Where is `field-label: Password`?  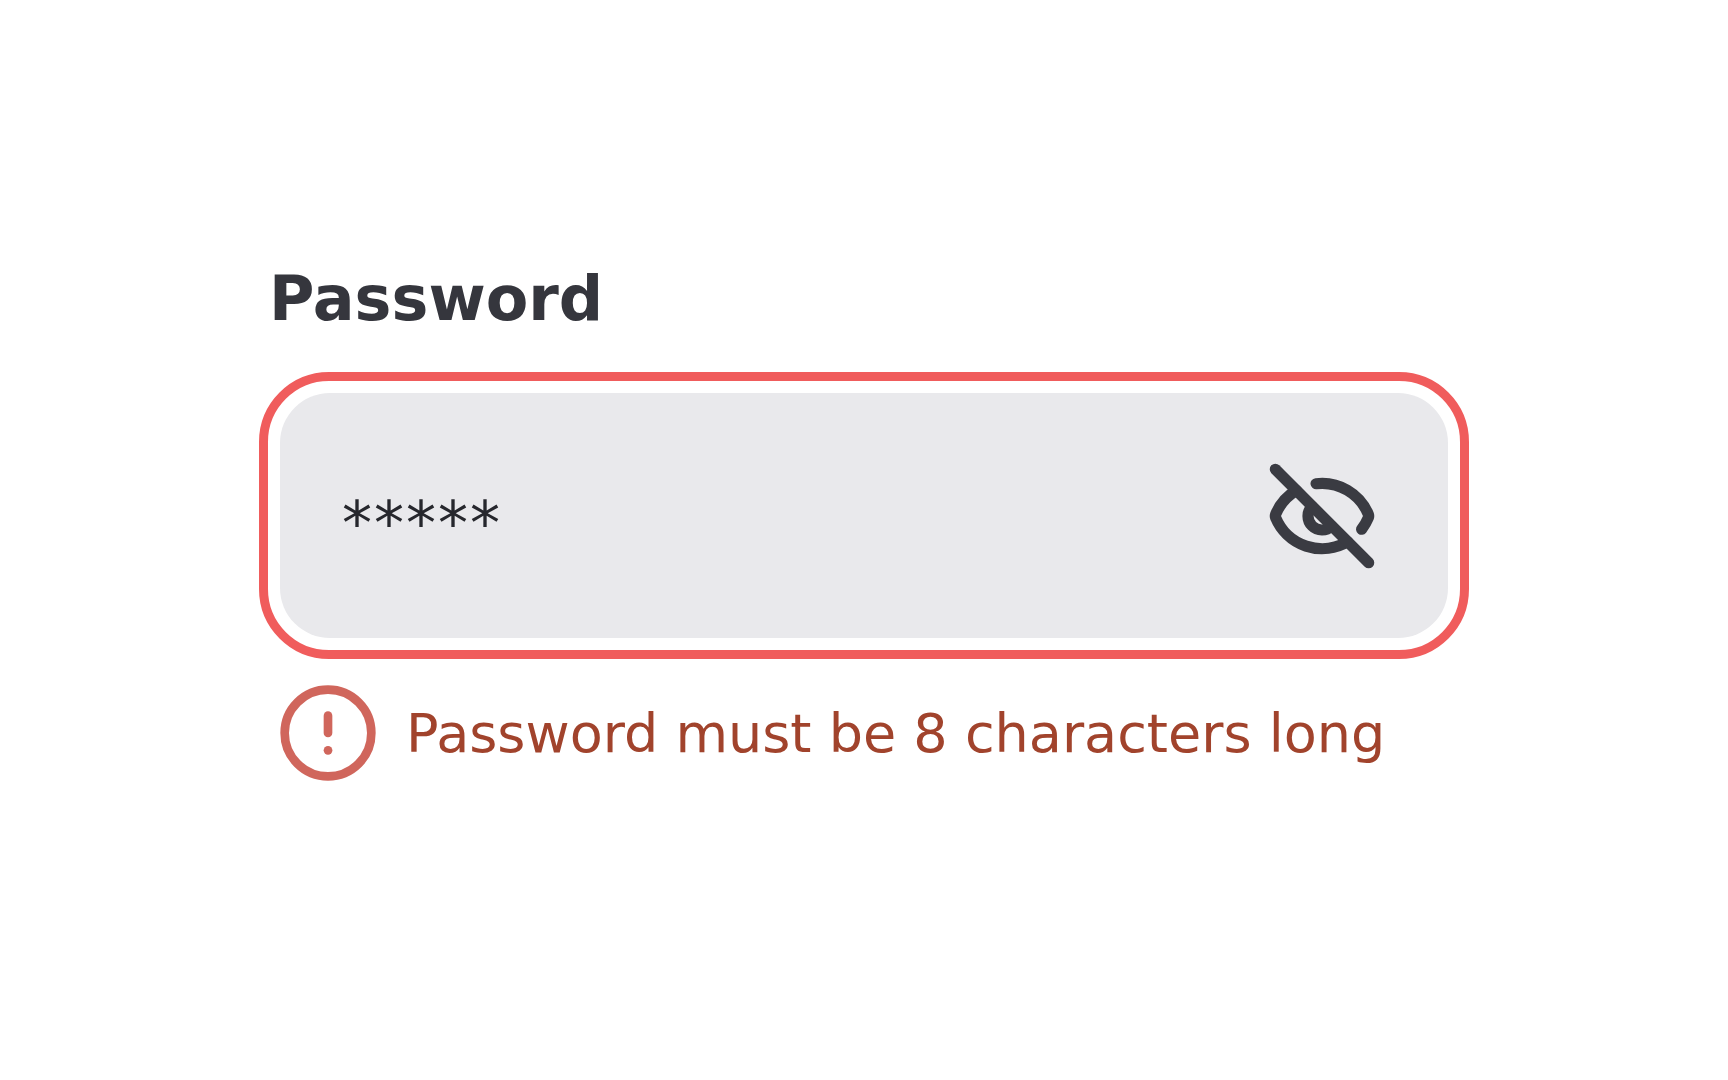
field-label: Password is located at coordinates (436, 299).